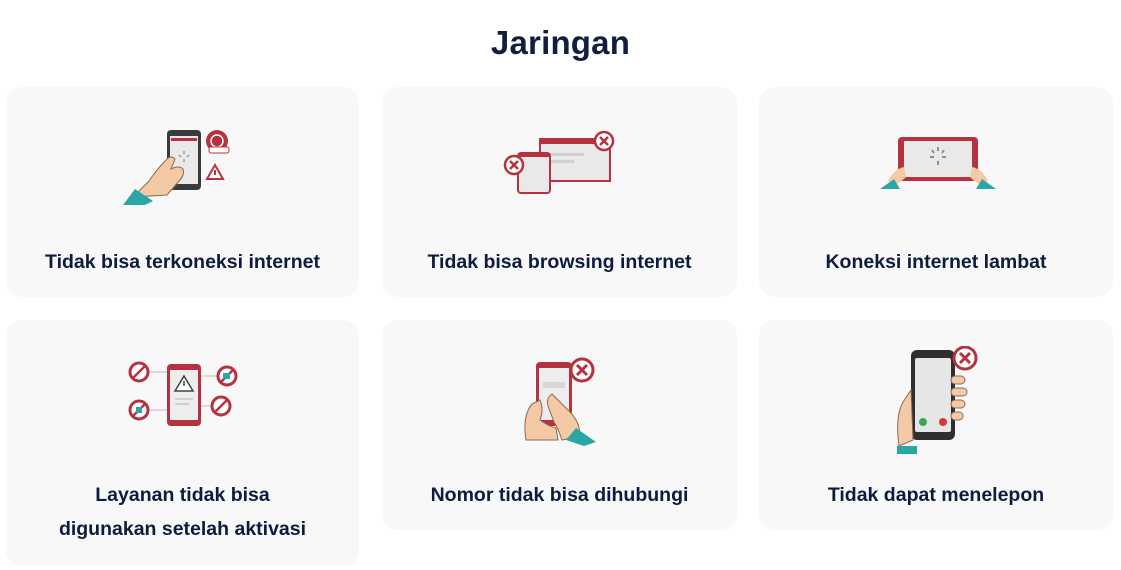  What do you see at coordinates (559, 401) in the screenshot?
I see `phone-dial-error-icon` at bounding box center [559, 401].